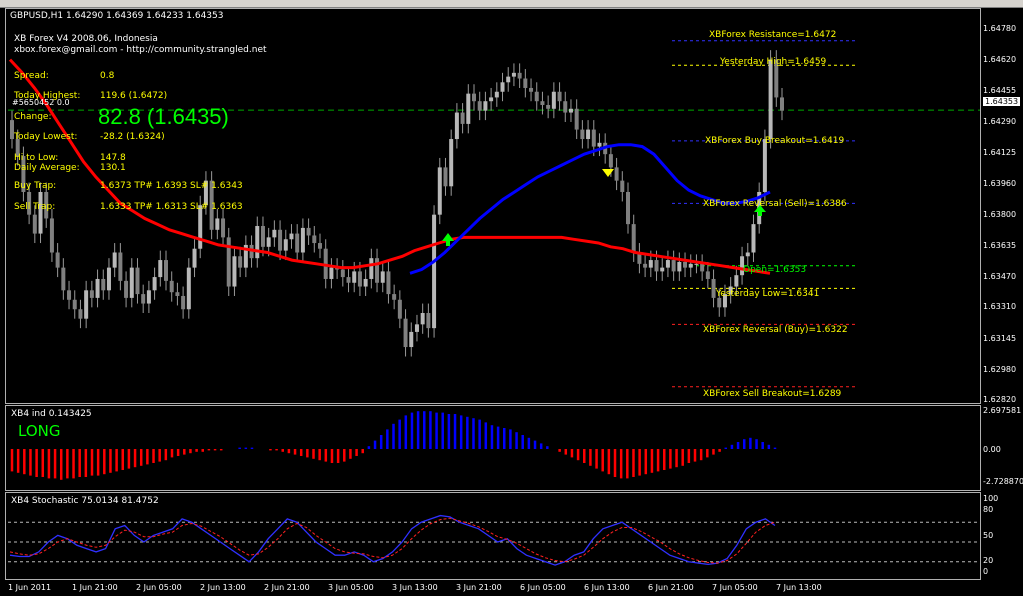  Describe the element at coordinates (775, 330) in the screenshot. I see `level-label-reversal-buy: XBForex Reversal (Buy)=1.6322` at that location.